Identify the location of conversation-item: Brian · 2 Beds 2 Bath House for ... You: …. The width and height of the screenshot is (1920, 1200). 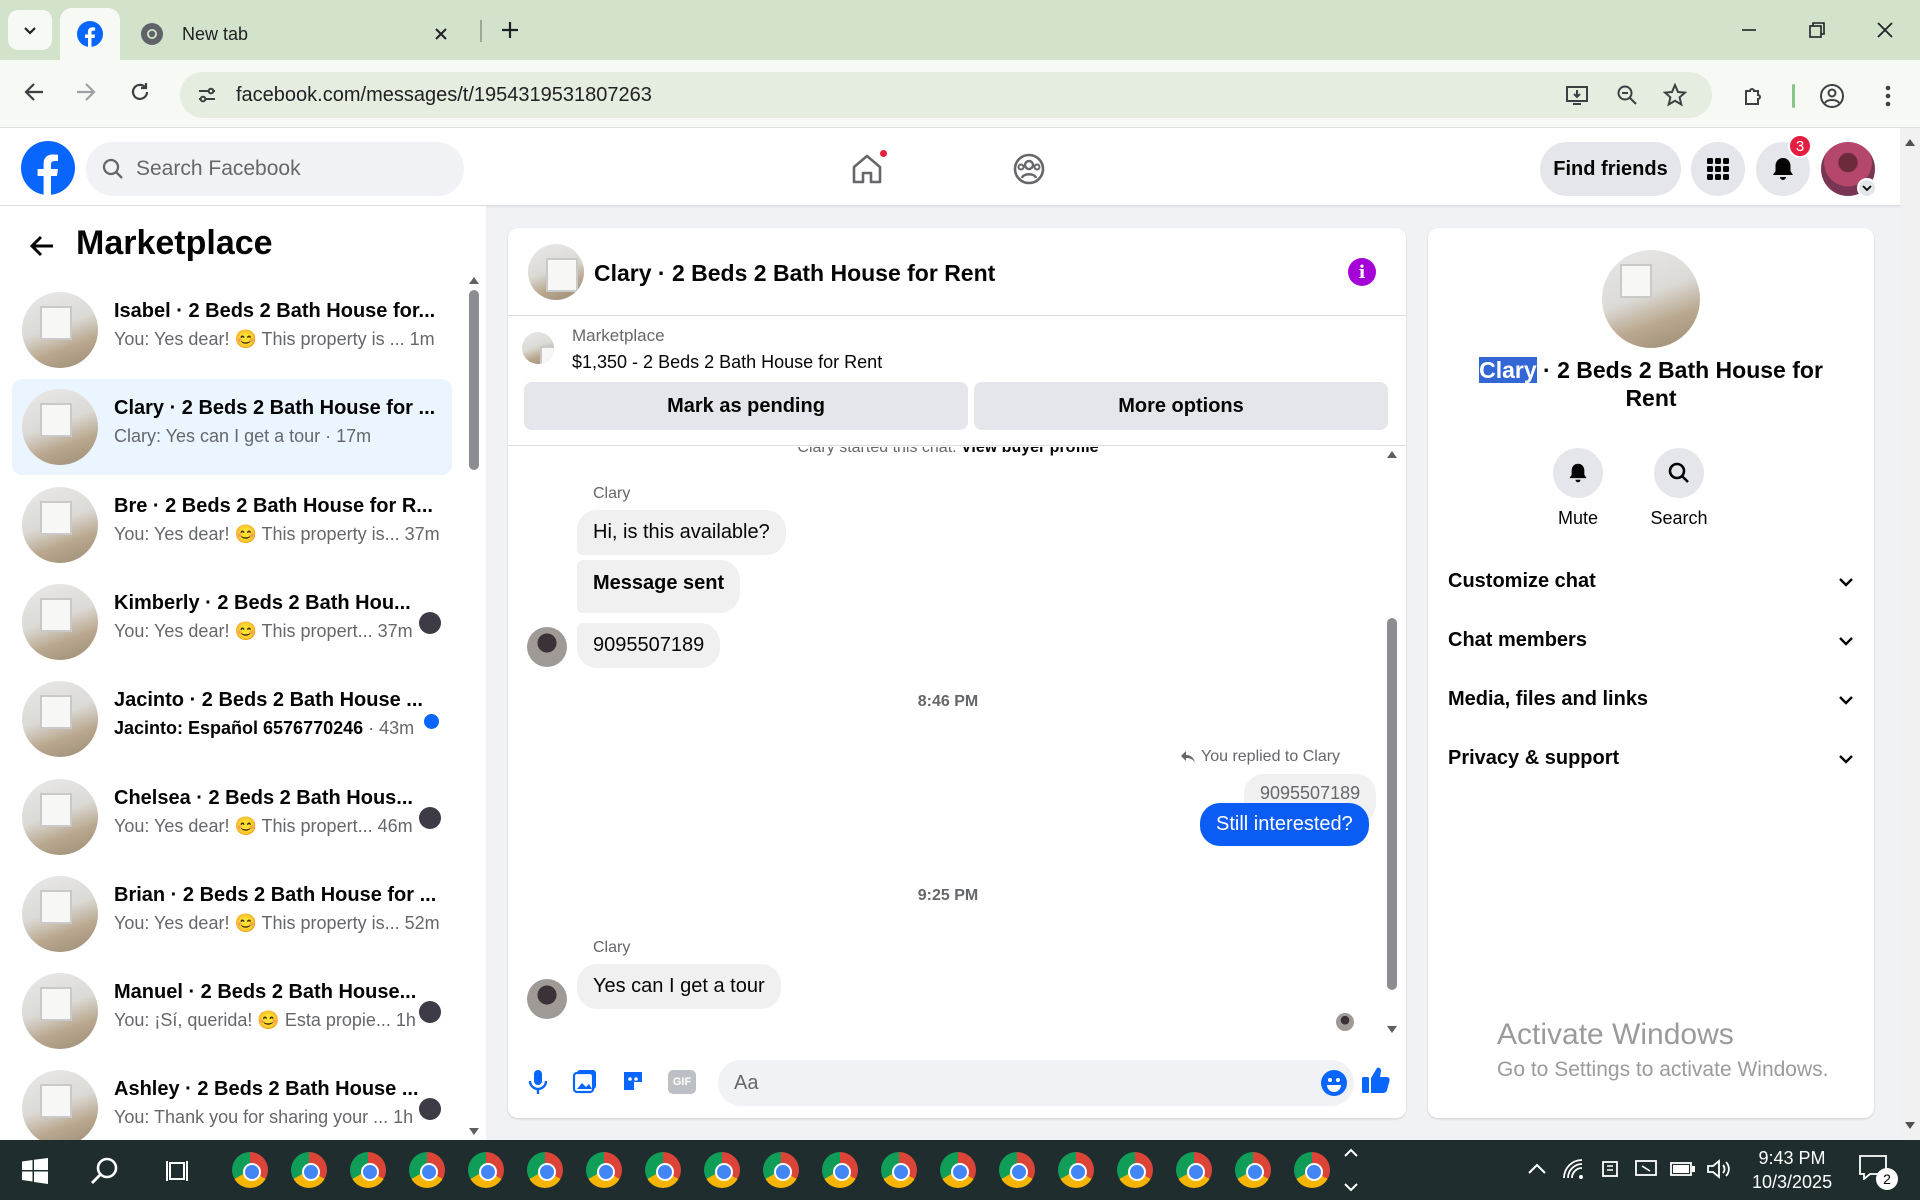
(232, 914).